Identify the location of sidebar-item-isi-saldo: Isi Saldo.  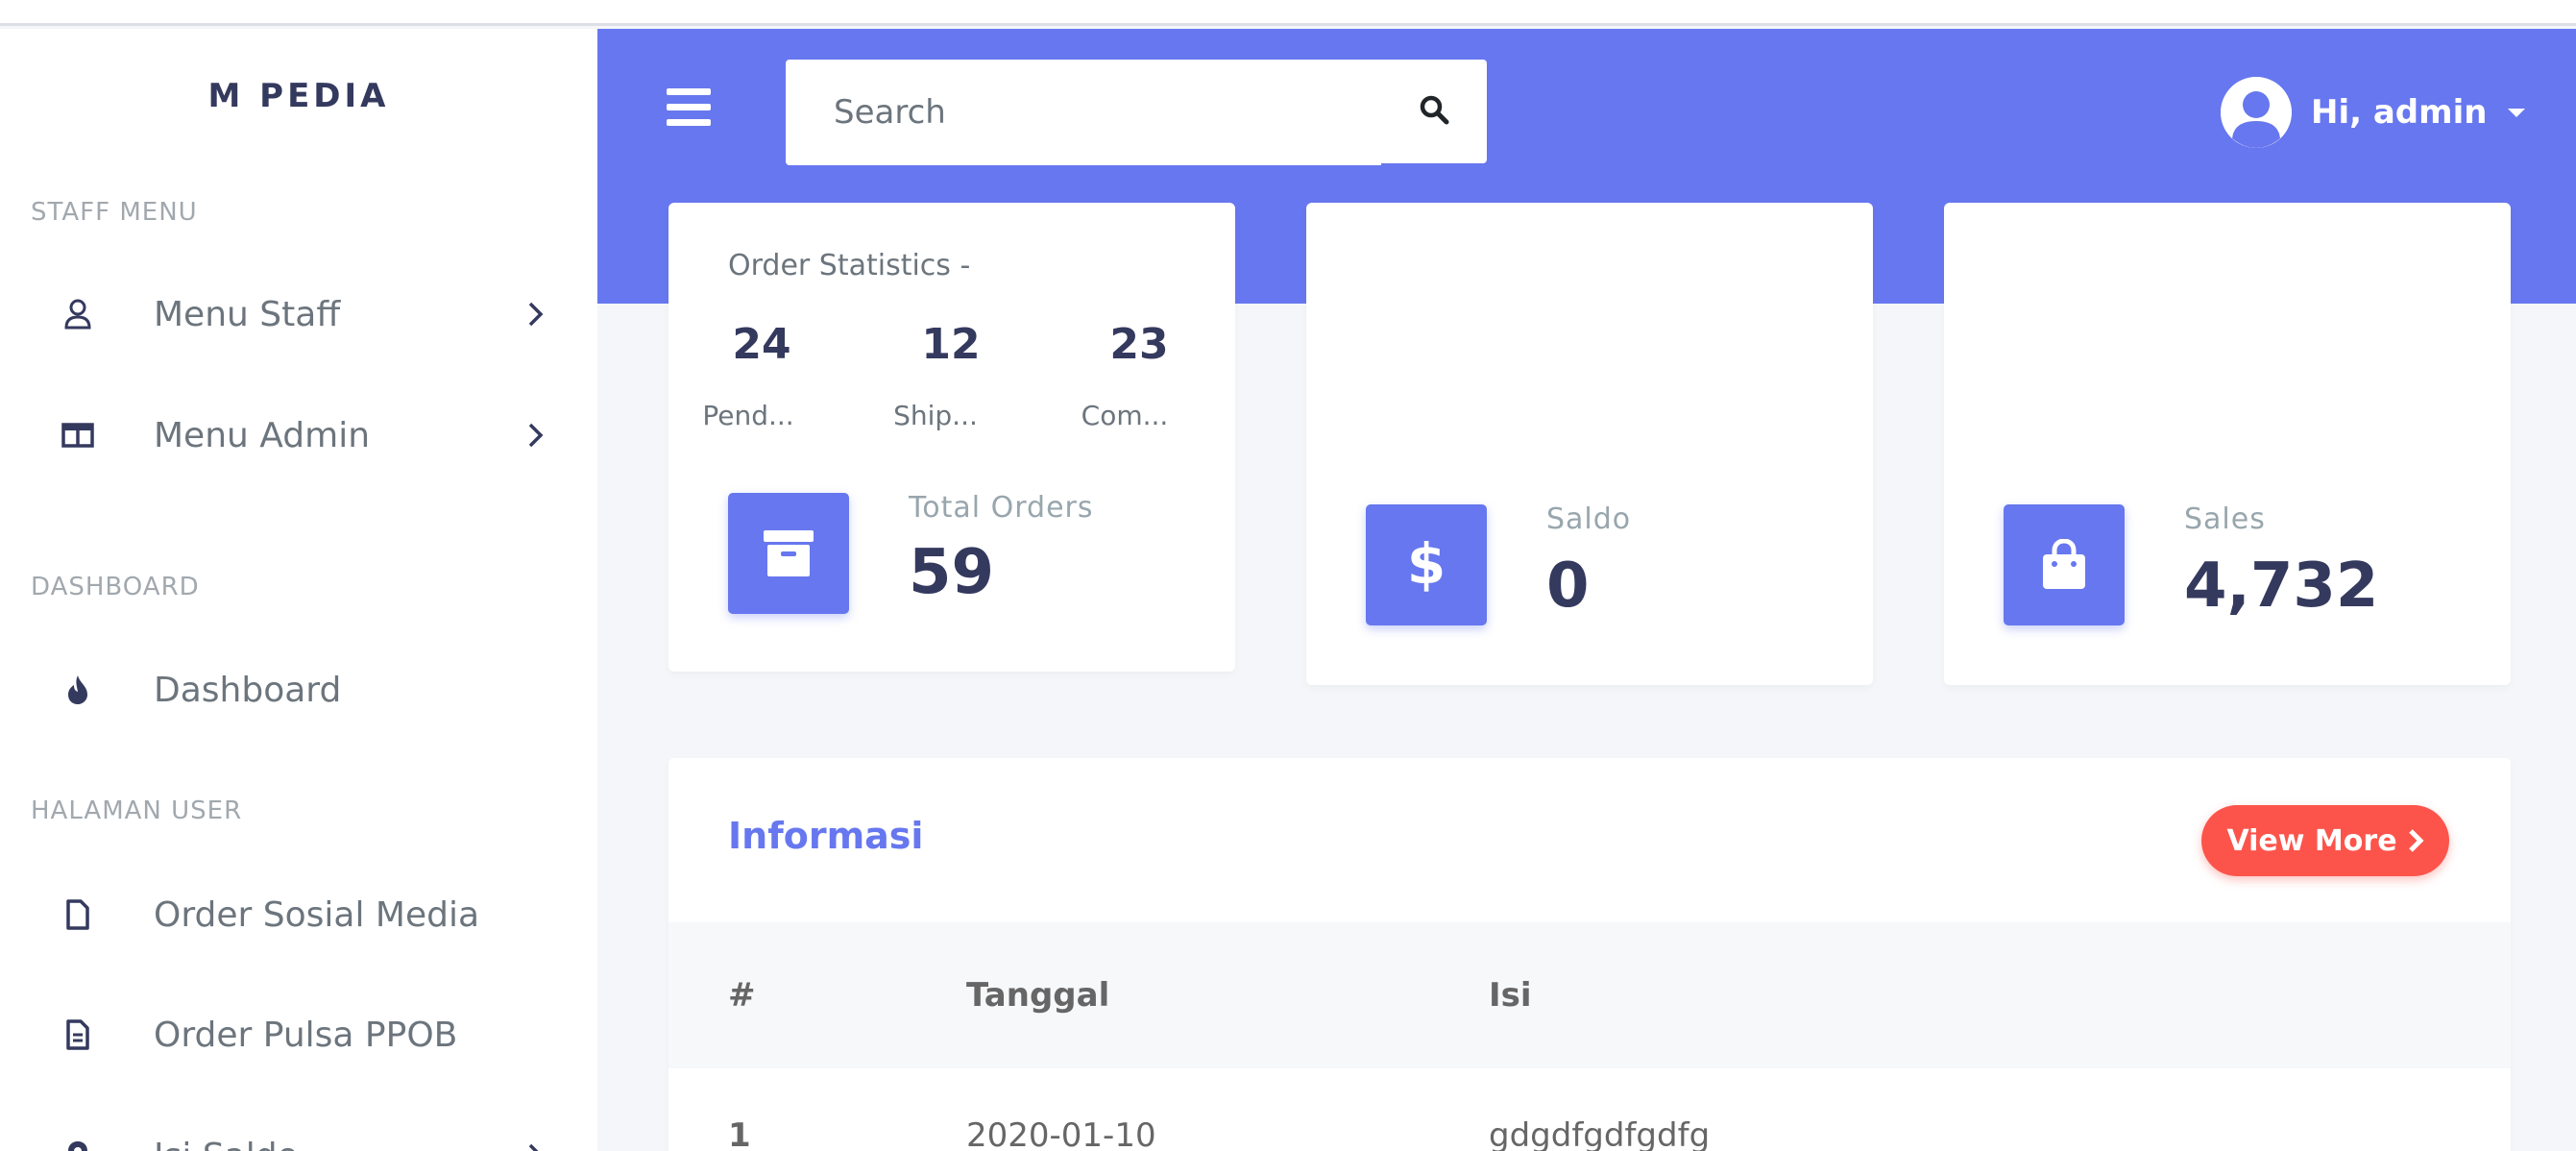
(299, 1132).